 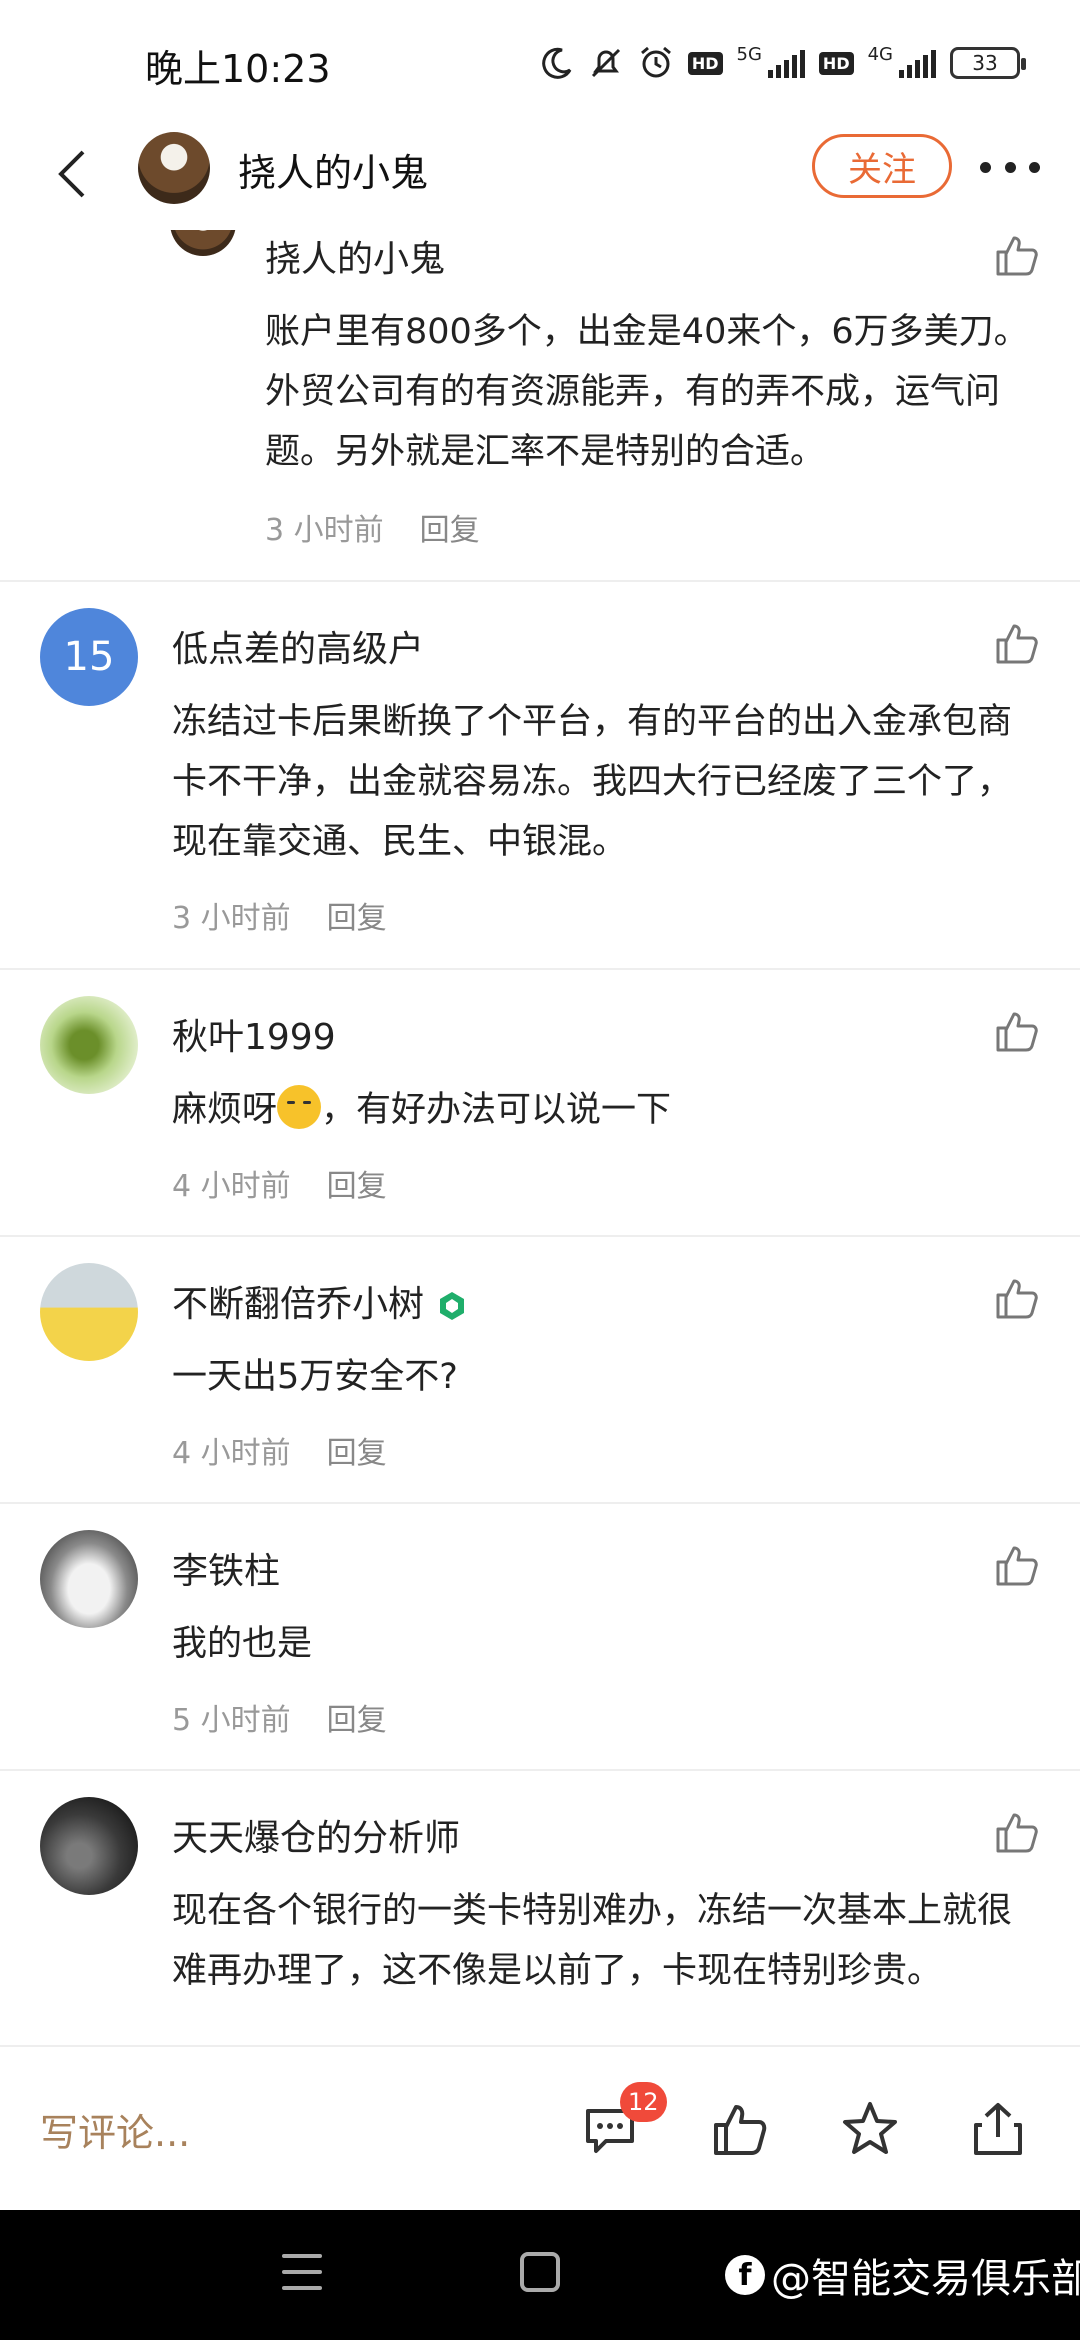 What do you see at coordinates (355, 256) in the screenshot?
I see `comment-username: 挠人的小鬼` at bounding box center [355, 256].